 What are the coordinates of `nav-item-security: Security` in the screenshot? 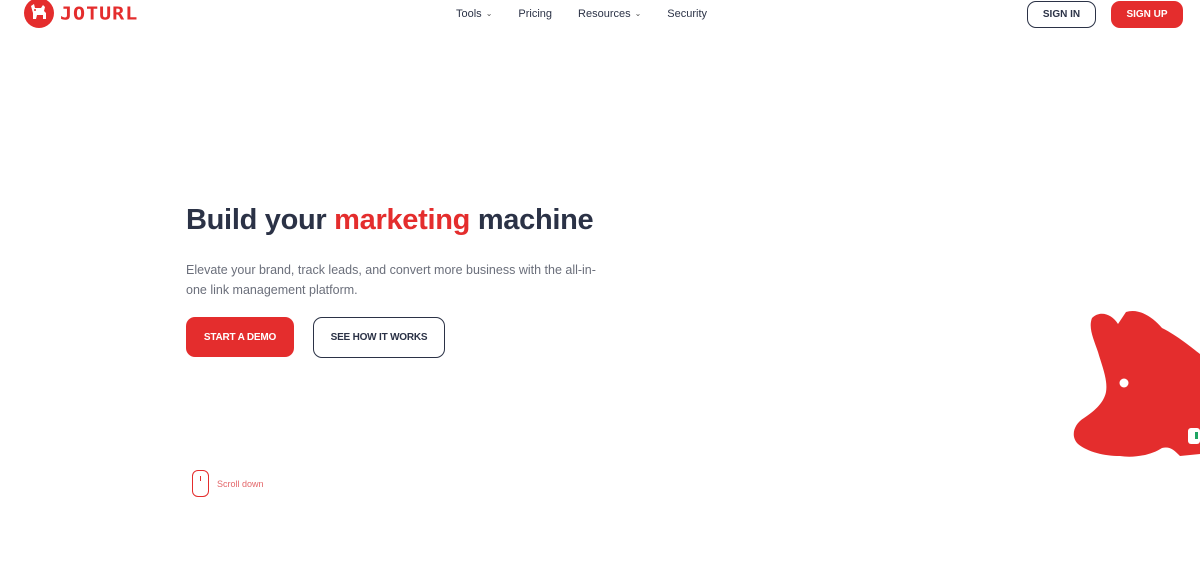 It's located at (687, 14).